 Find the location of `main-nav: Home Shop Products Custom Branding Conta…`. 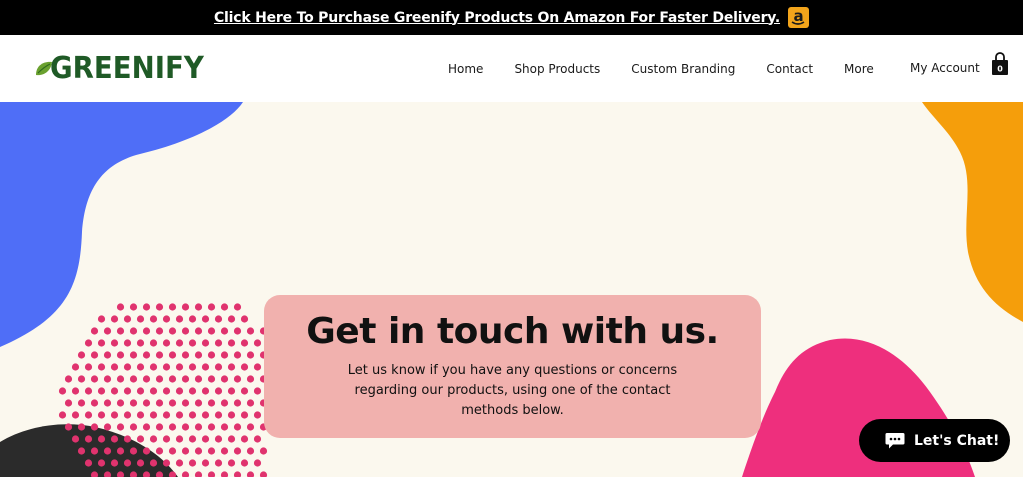

main-nav: Home Shop Products Custom Branding Conta… is located at coordinates (676, 68).